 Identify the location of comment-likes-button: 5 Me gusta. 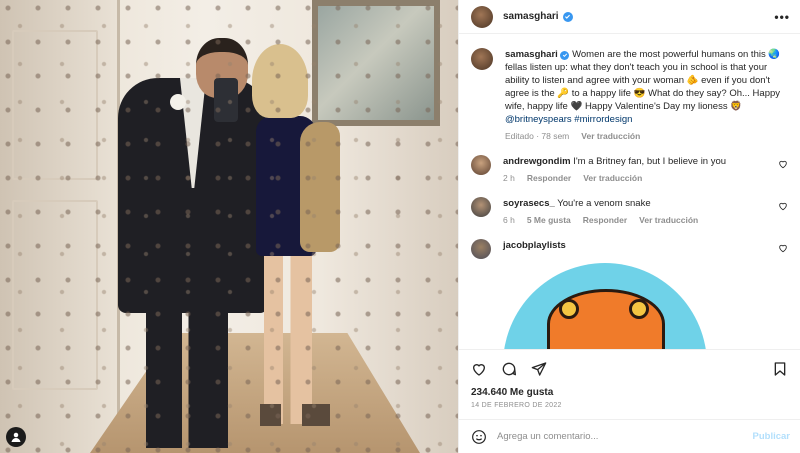
(549, 220).